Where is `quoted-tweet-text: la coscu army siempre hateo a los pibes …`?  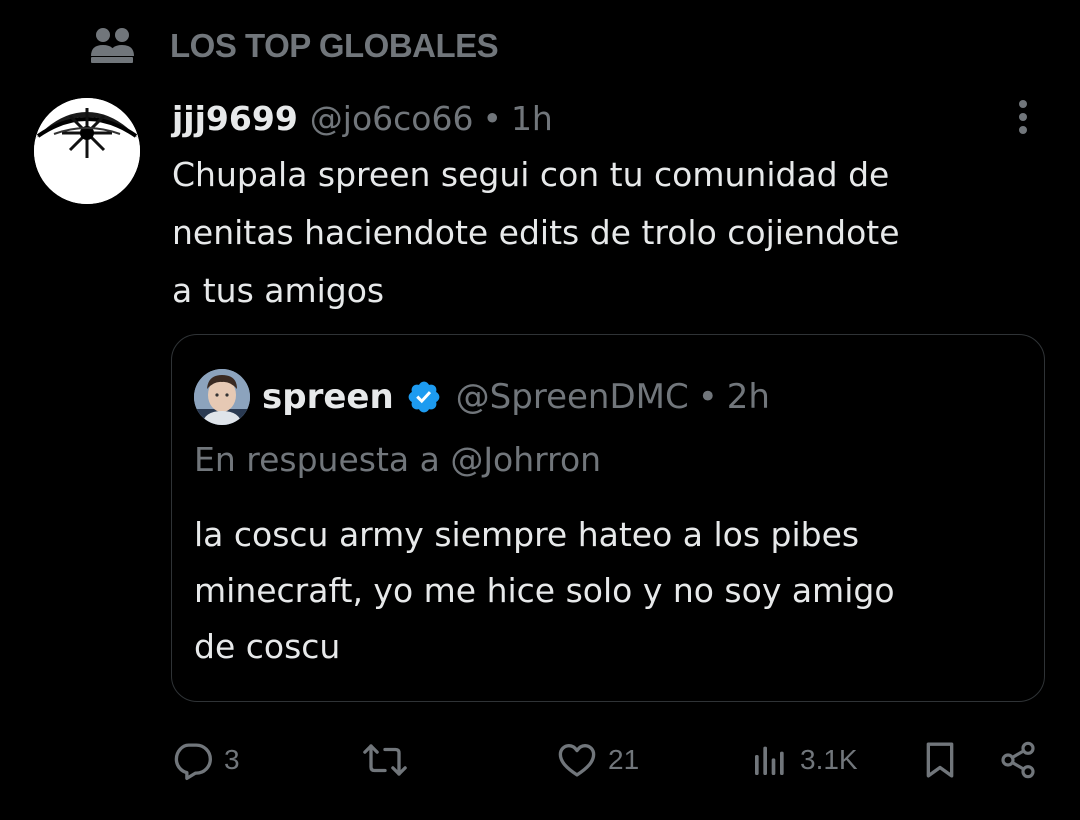 quoted-tweet-text: la coscu army siempre hateo a los pibes … is located at coordinates (544, 590).